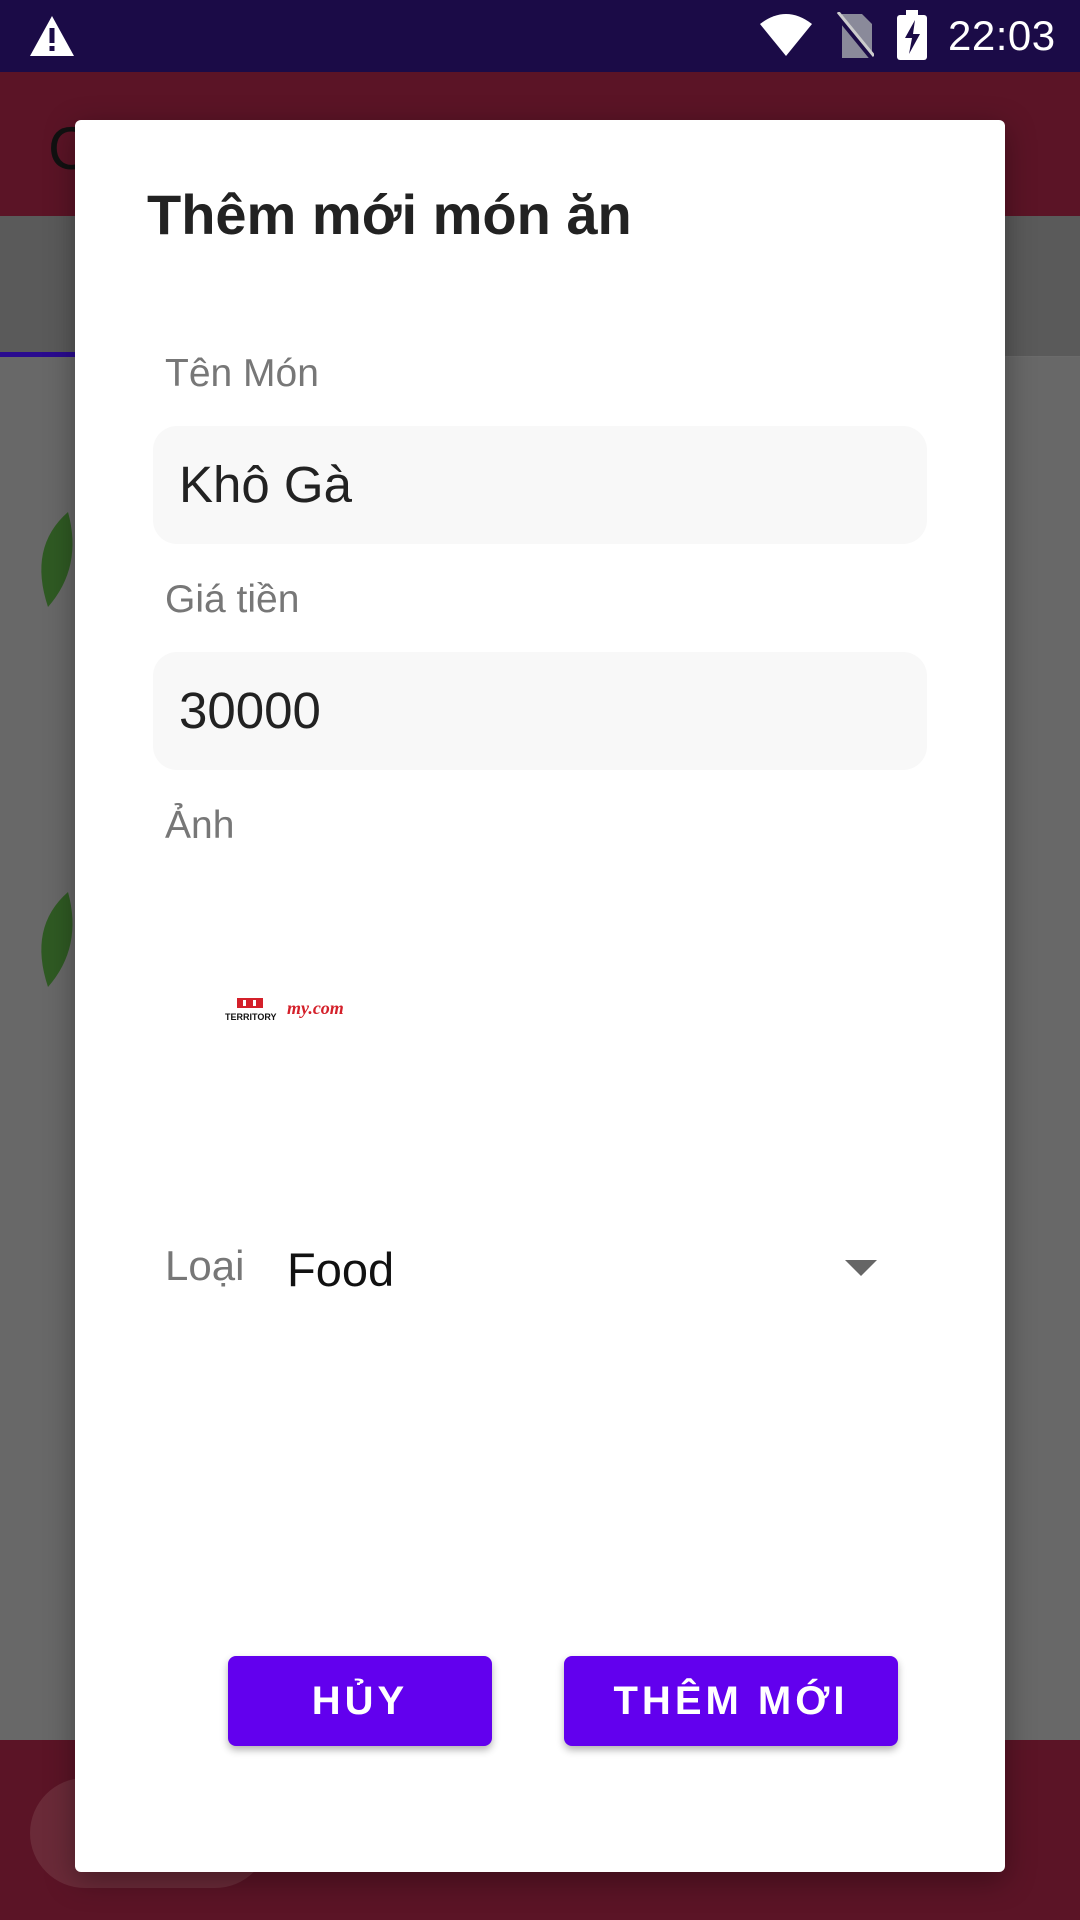  What do you see at coordinates (540, 36) in the screenshot?
I see `status-bar: 22:03` at bounding box center [540, 36].